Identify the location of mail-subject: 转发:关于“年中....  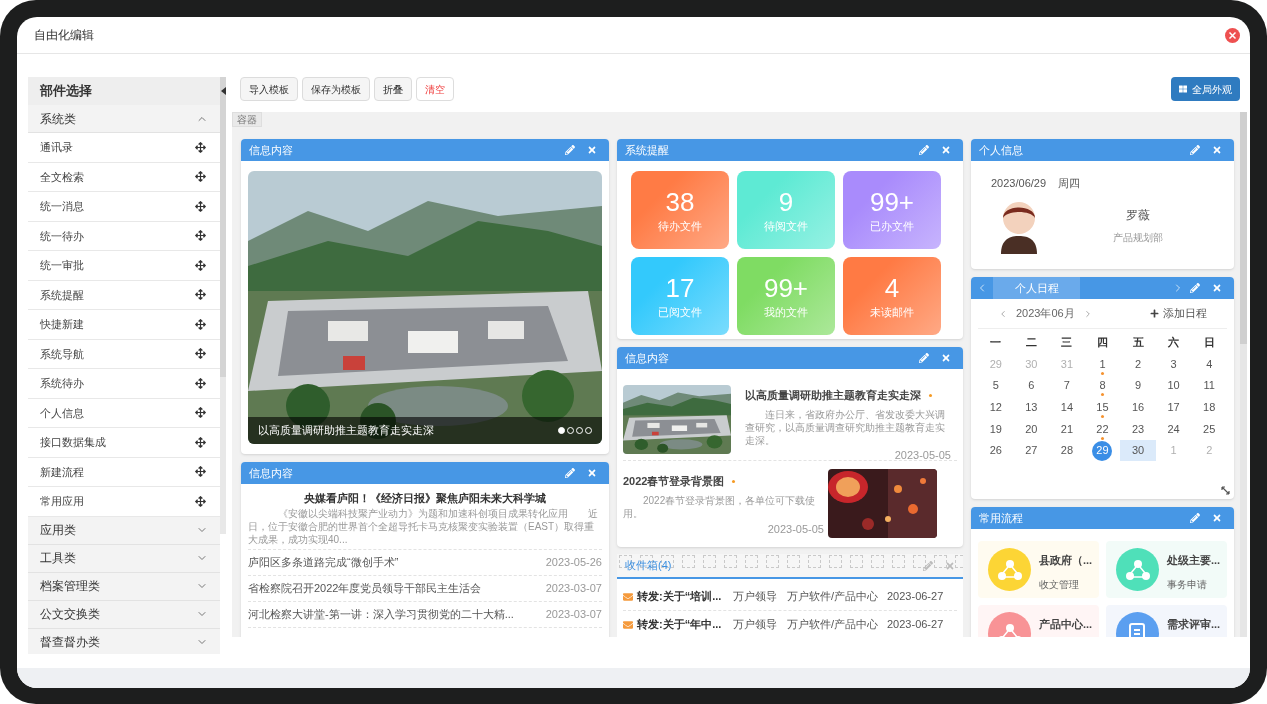
(685, 624).